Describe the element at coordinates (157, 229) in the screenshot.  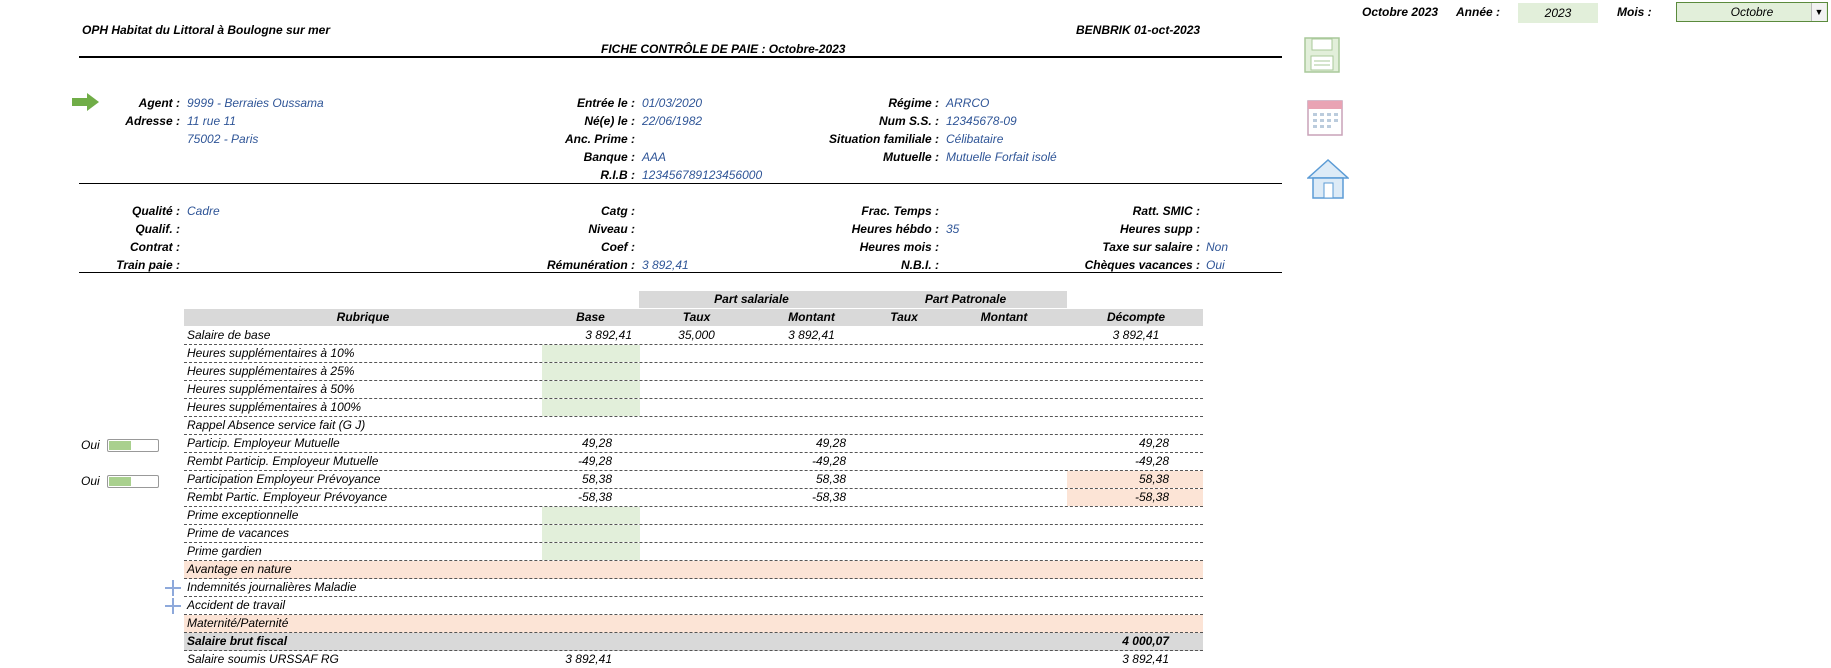
I see `qualif-label: Qualif. :` at that location.